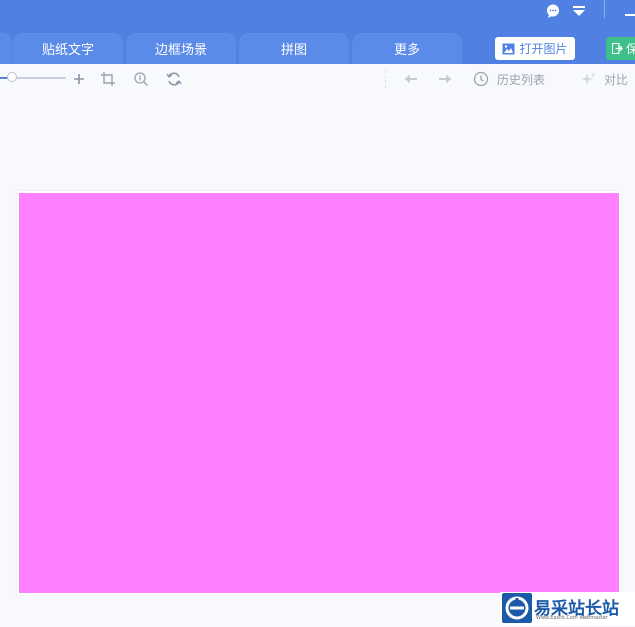 Image resolution: width=635 pixels, height=627 pixels. Describe the element at coordinates (317, 32) in the screenshot. I see `top-bar: 贴纸文字 边框场景 拼图 更多 打开图片 保` at that location.